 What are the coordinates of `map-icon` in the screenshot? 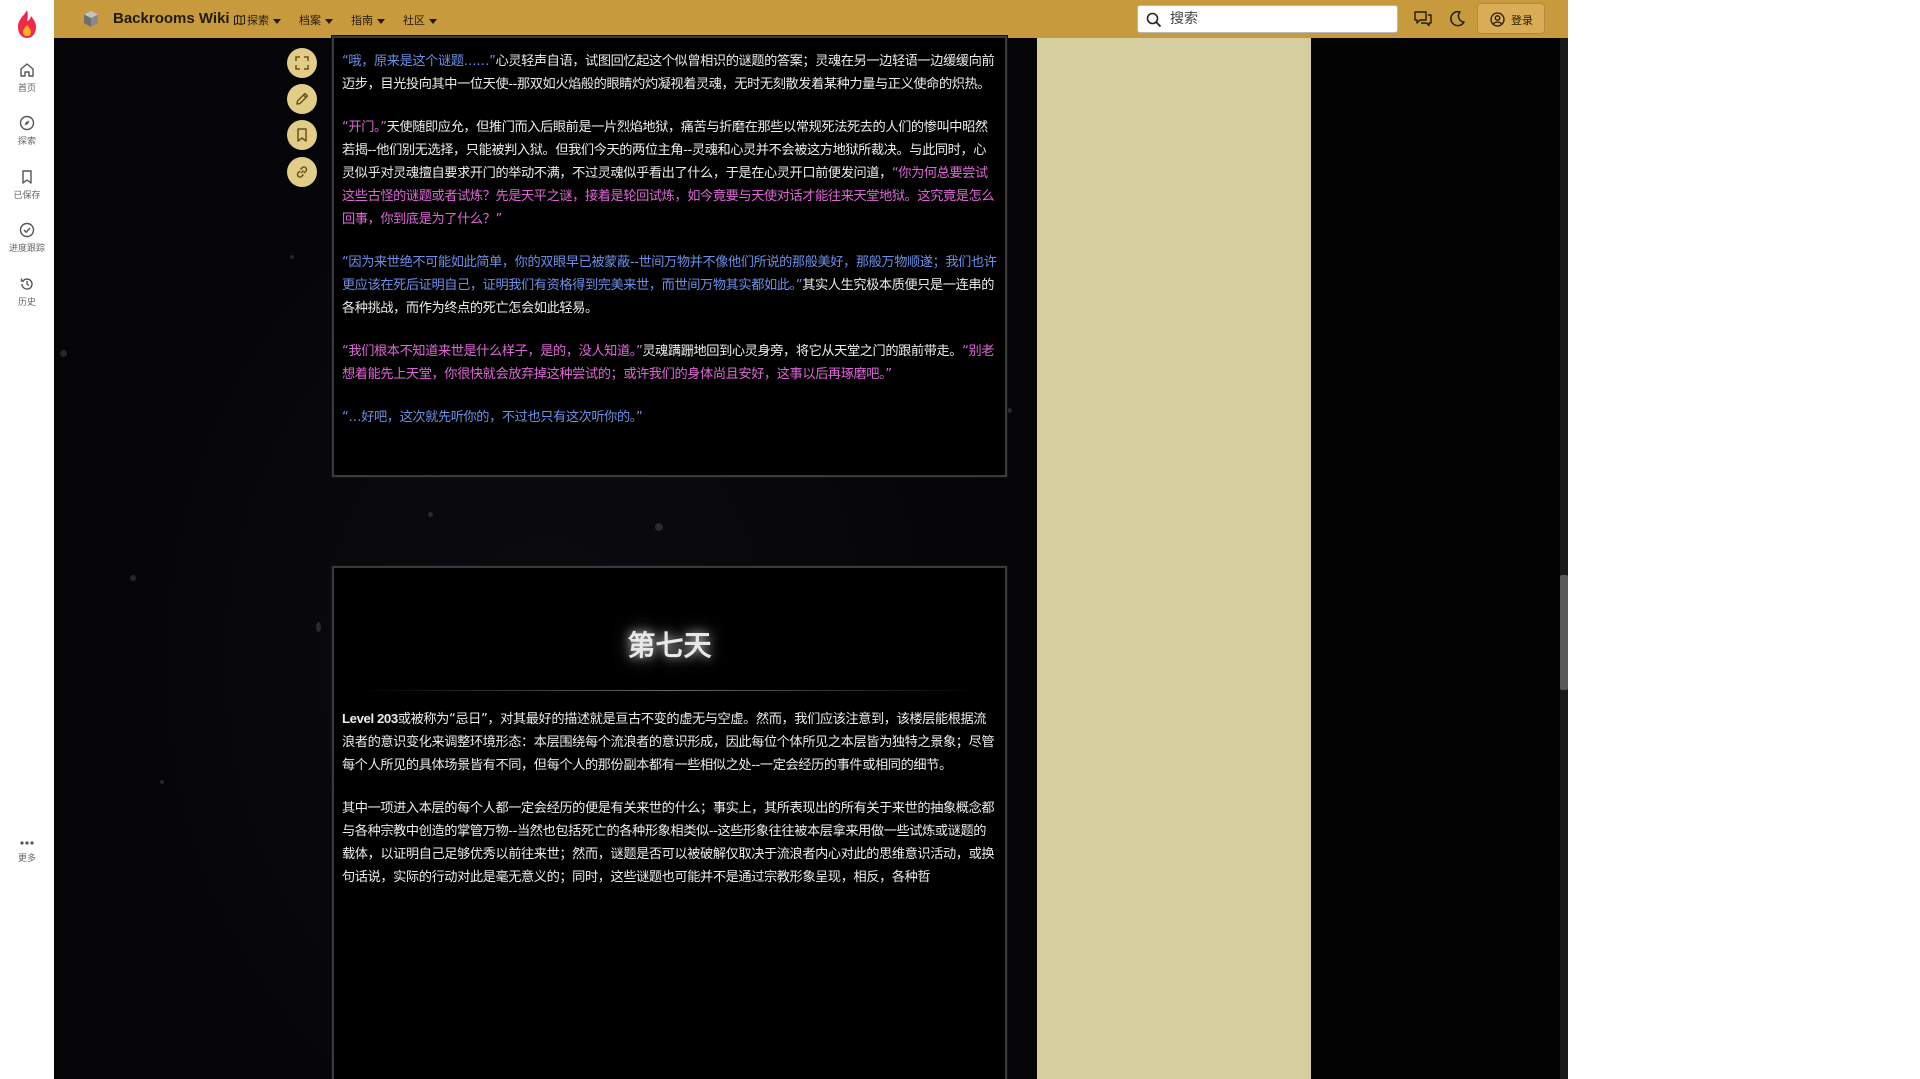 It's located at (239, 20).